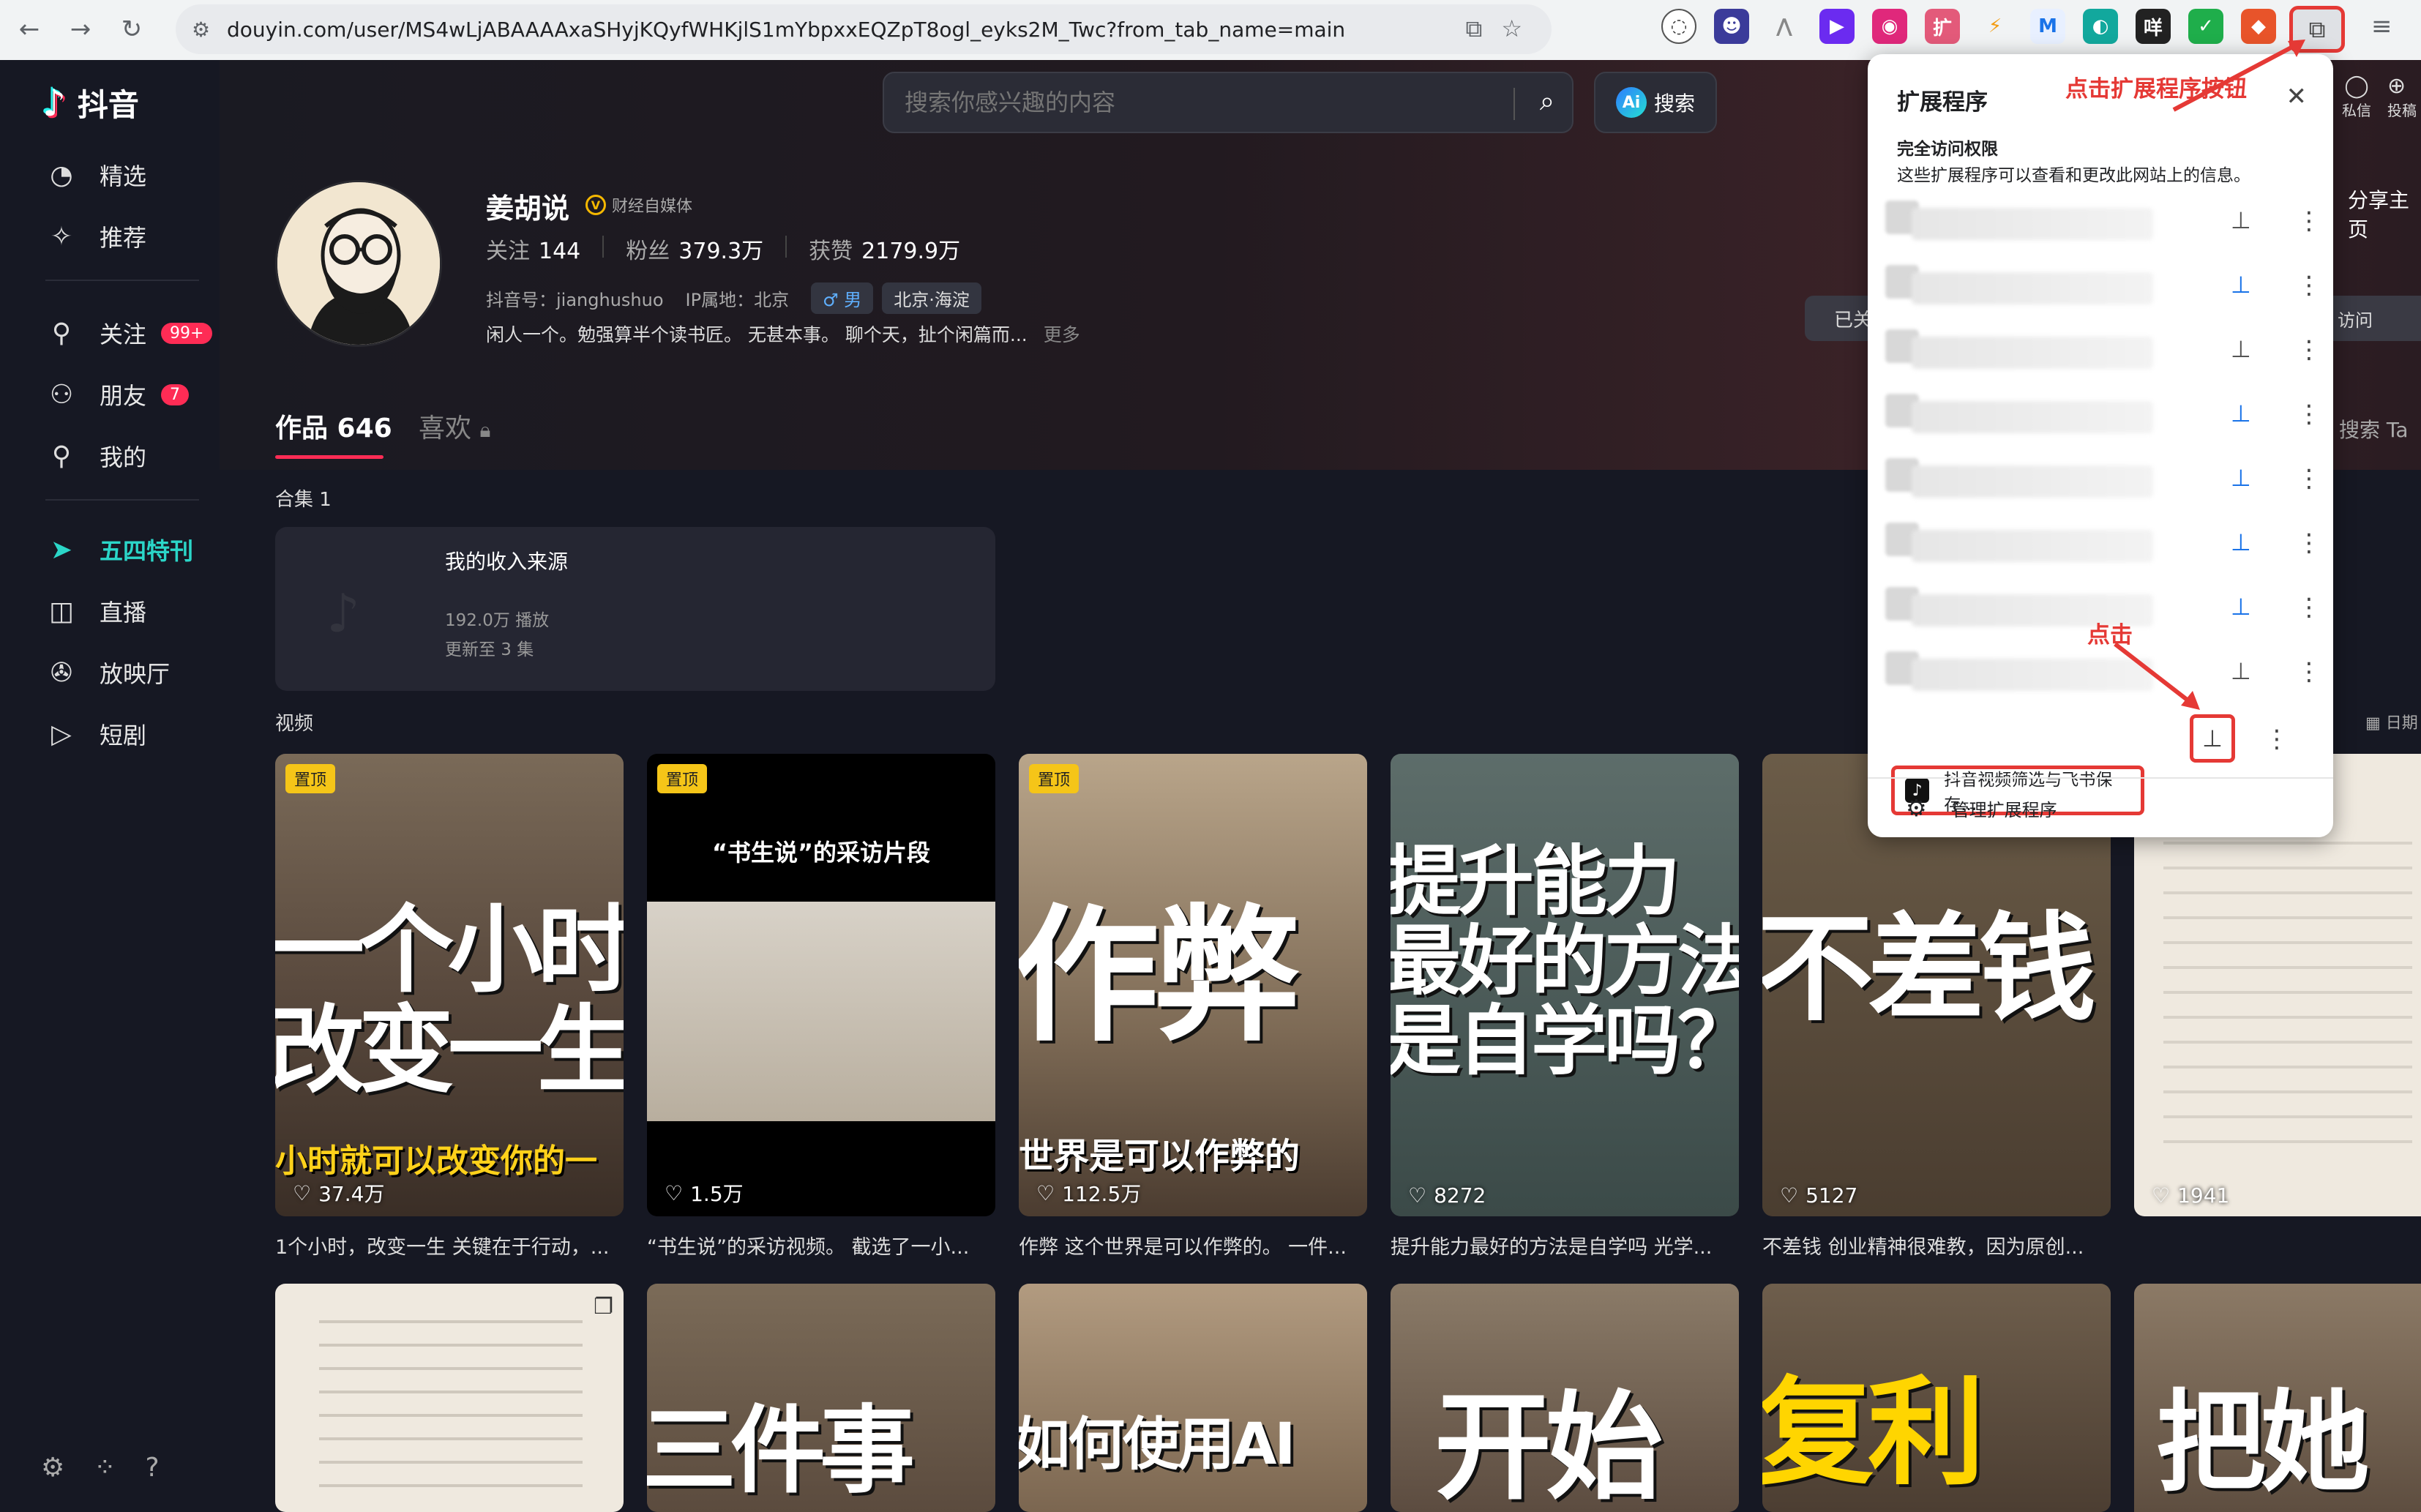  What do you see at coordinates (2100, 807) in the screenshot?
I see `manage-extensions-button: ⚙ 管理扩展程序` at bounding box center [2100, 807].